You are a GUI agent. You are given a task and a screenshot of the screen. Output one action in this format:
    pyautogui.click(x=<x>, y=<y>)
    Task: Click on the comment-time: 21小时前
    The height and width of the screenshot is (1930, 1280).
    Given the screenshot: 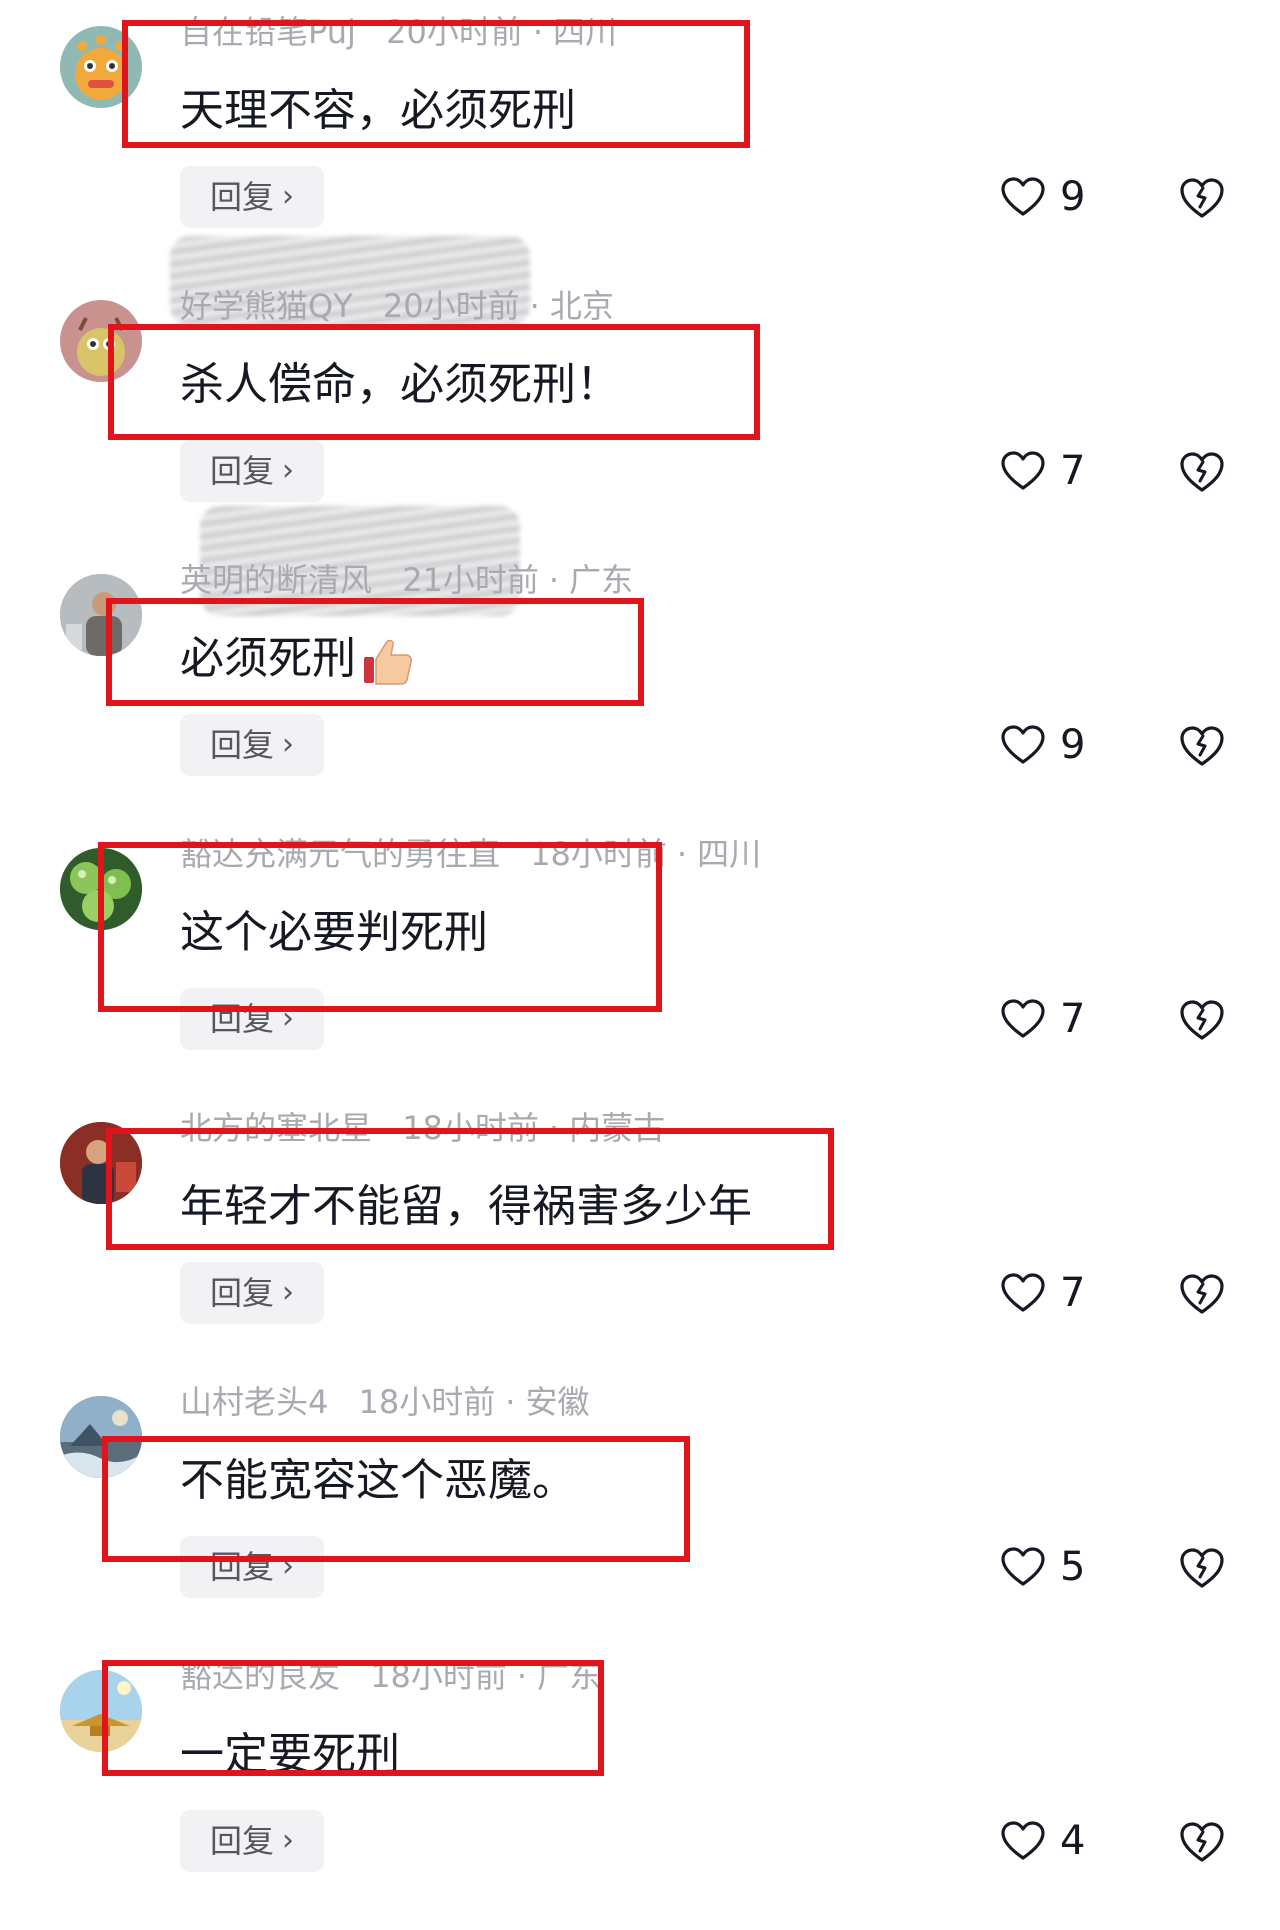 What is the action you would take?
    pyautogui.click(x=470, y=580)
    